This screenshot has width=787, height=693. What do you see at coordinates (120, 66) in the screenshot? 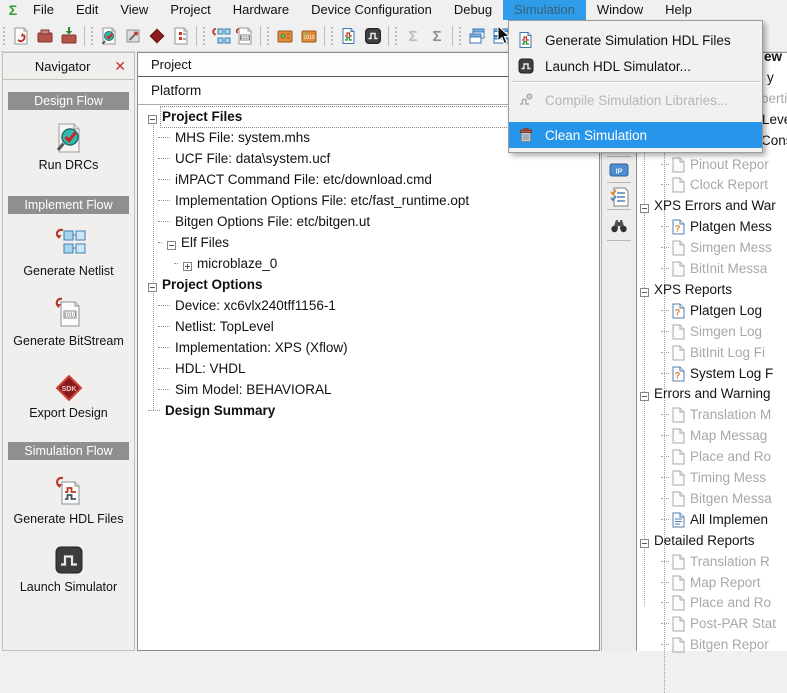
I see `close-icon: ✕` at bounding box center [120, 66].